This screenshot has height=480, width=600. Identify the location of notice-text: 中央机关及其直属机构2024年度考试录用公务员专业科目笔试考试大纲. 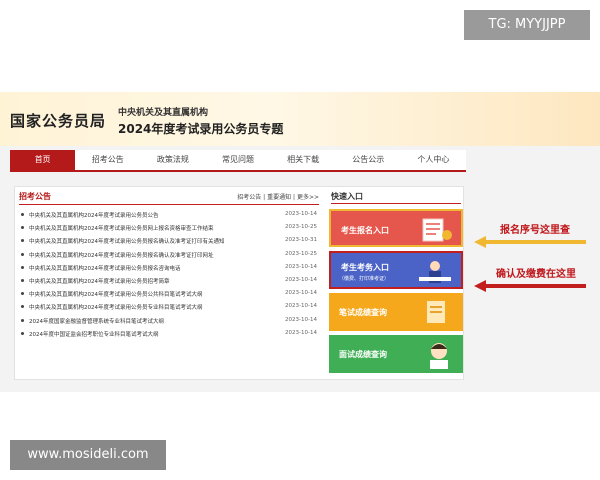
(149, 307).